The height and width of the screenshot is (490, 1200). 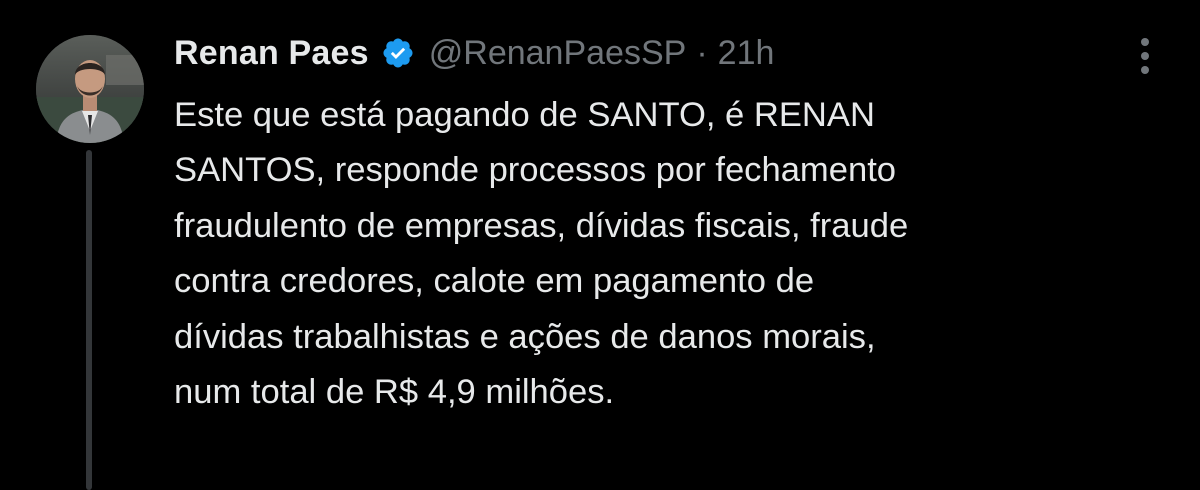 I want to click on avatar-photo, so click(x=90, y=89).